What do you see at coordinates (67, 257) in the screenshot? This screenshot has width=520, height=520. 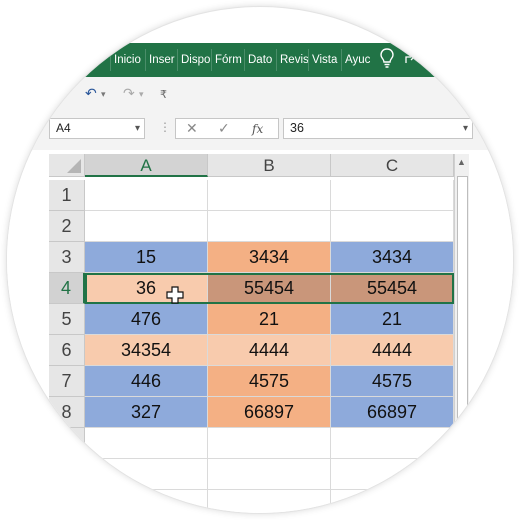 I see `row-header: 3` at bounding box center [67, 257].